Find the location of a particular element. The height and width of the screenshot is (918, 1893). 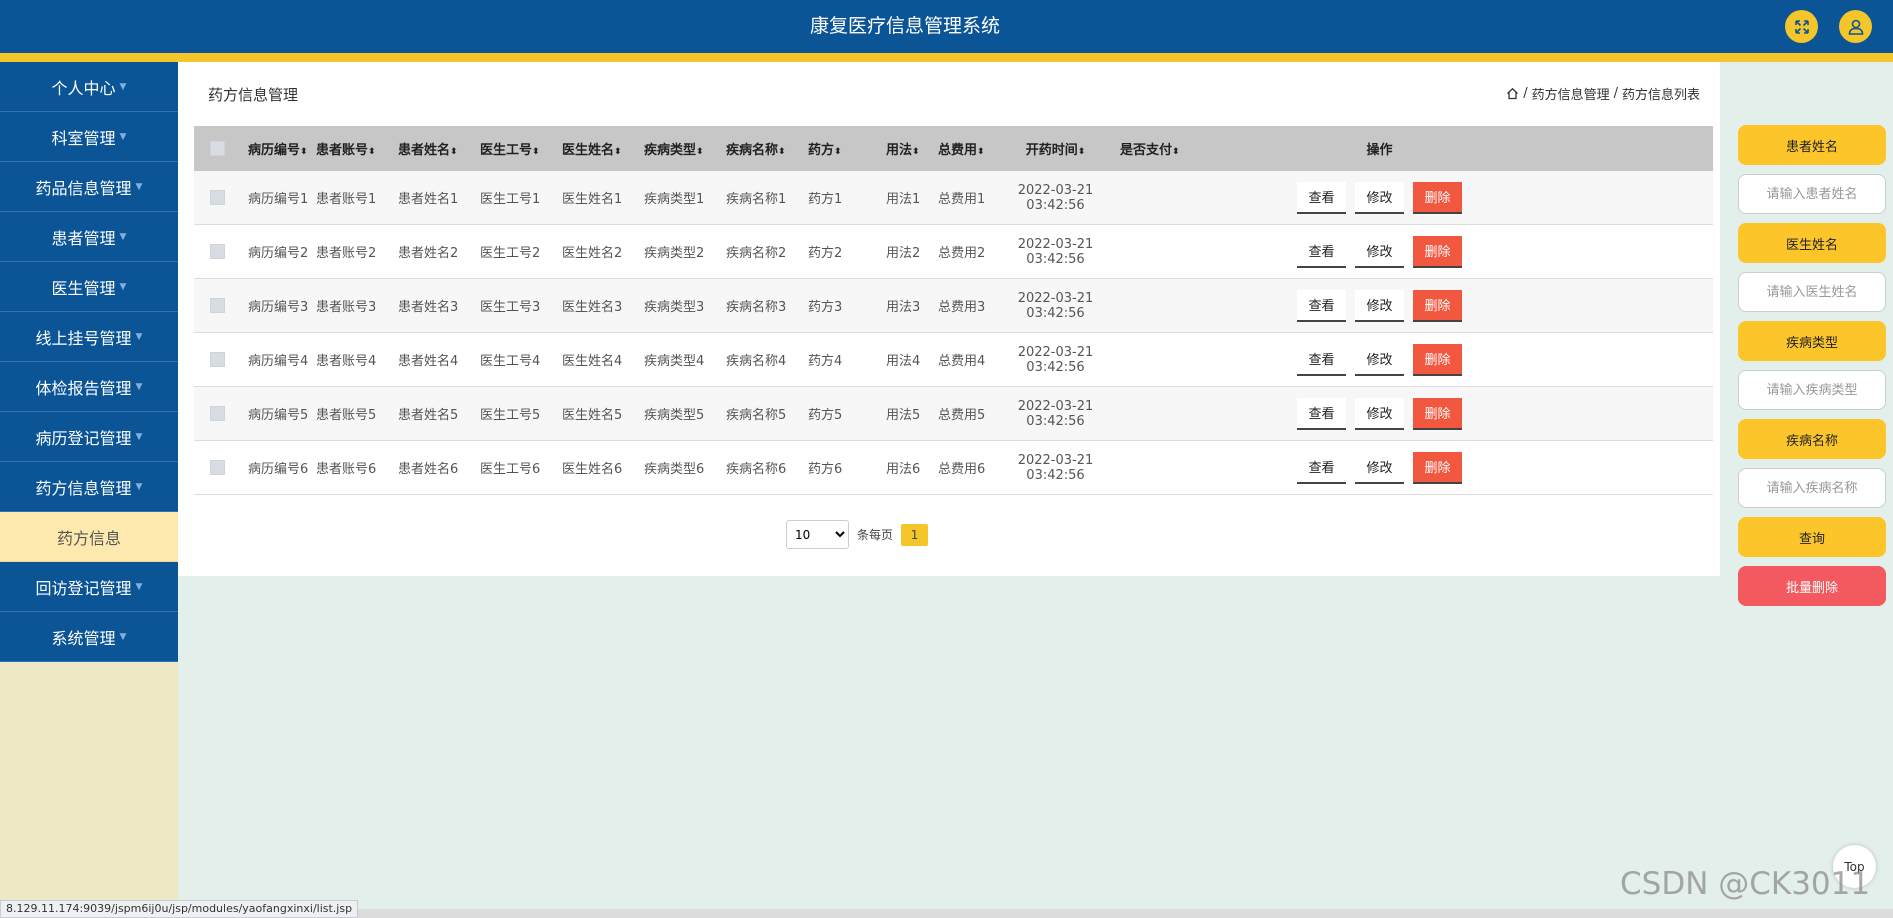

cell-doctor-name: 医生姓名1 is located at coordinates (592, 199).